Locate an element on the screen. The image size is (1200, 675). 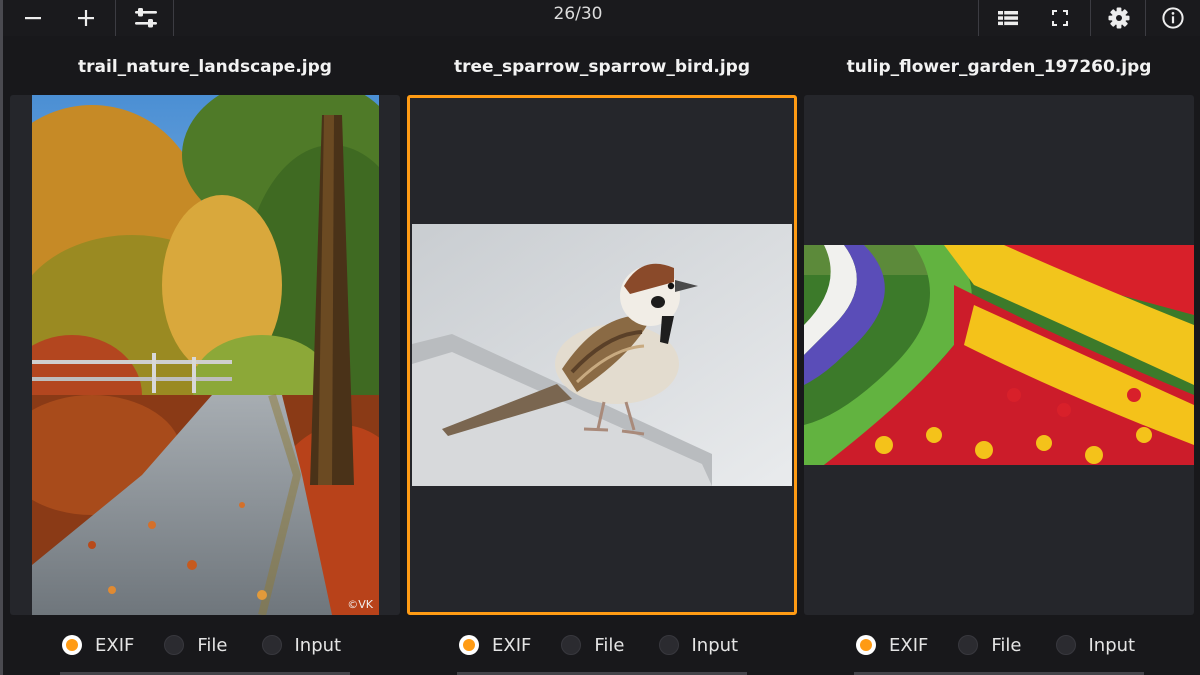
info-button is located at coordinates (1173, 18).